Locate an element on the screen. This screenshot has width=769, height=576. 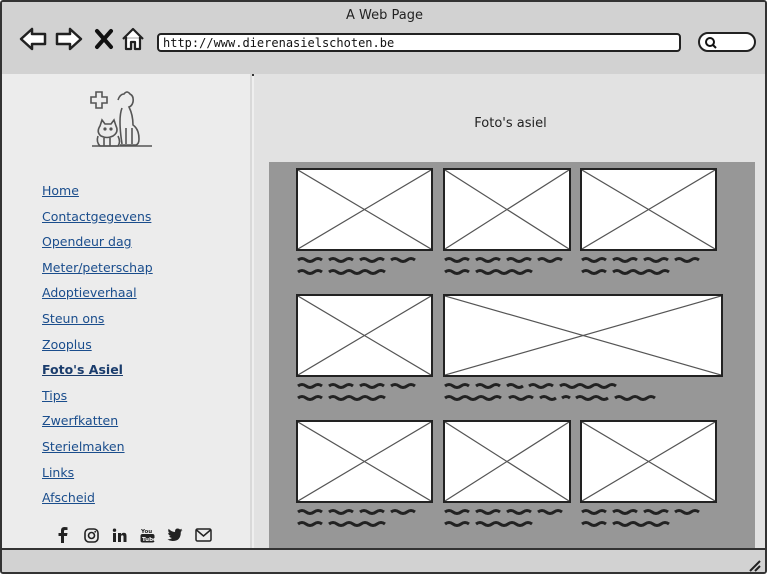
sidebar-item-meter-peterschap: Meter/peterschap is located at coordinates (97, 267).